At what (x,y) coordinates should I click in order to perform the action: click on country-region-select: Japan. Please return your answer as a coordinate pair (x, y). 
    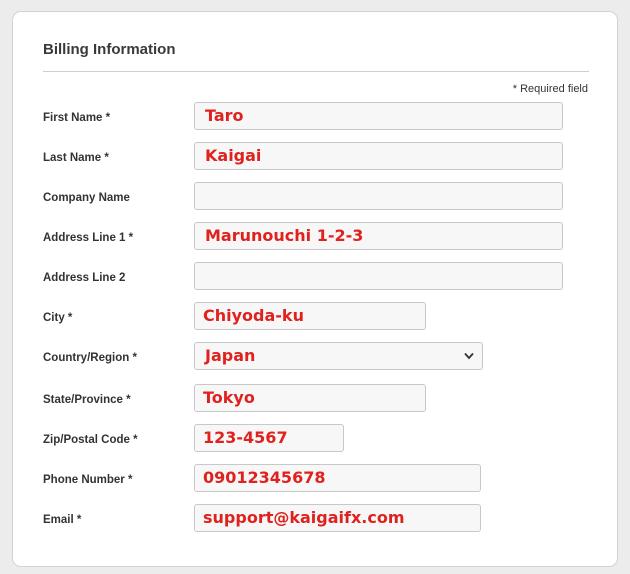
    Looking at the image, I should click on (338, 356).